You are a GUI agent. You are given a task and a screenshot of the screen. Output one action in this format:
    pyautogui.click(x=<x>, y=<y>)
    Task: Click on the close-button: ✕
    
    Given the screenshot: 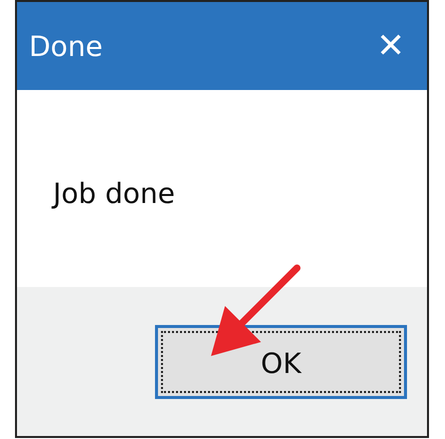 What is the action you would take?
    pyautogui.click(x=394, y=46)
    